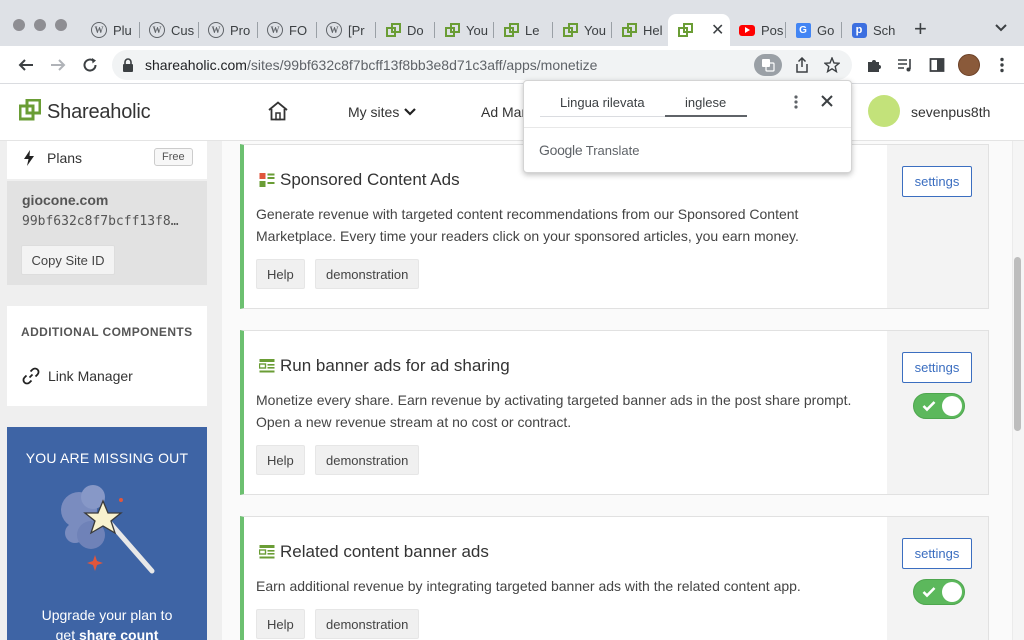 The width and height of the screenshot is (1024, 640). I want to click on nav-my-sites: My sites, so click(382, 112).